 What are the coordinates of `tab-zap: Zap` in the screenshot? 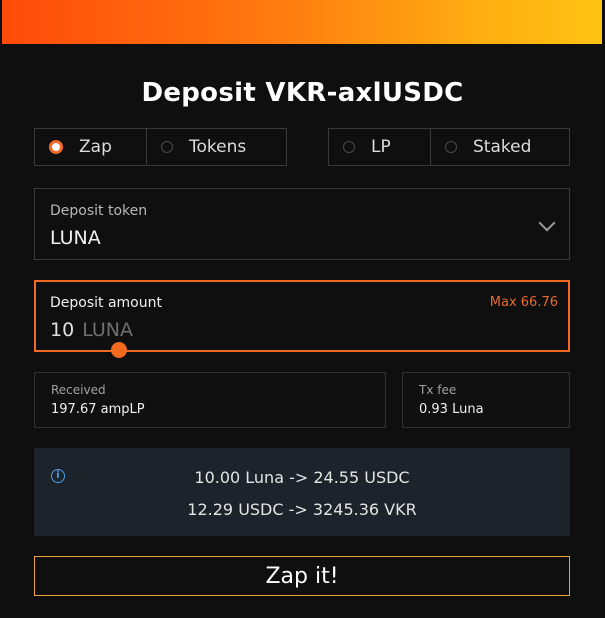 It's located at (90, 147).